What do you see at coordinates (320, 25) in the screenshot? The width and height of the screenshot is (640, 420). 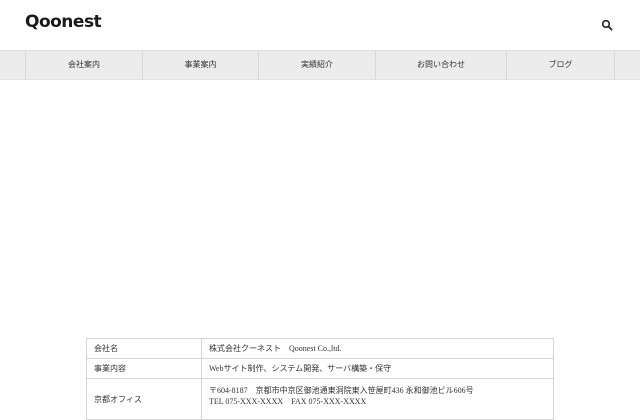 I see `site-header: Qoonest` at bounding box center [320, 25].